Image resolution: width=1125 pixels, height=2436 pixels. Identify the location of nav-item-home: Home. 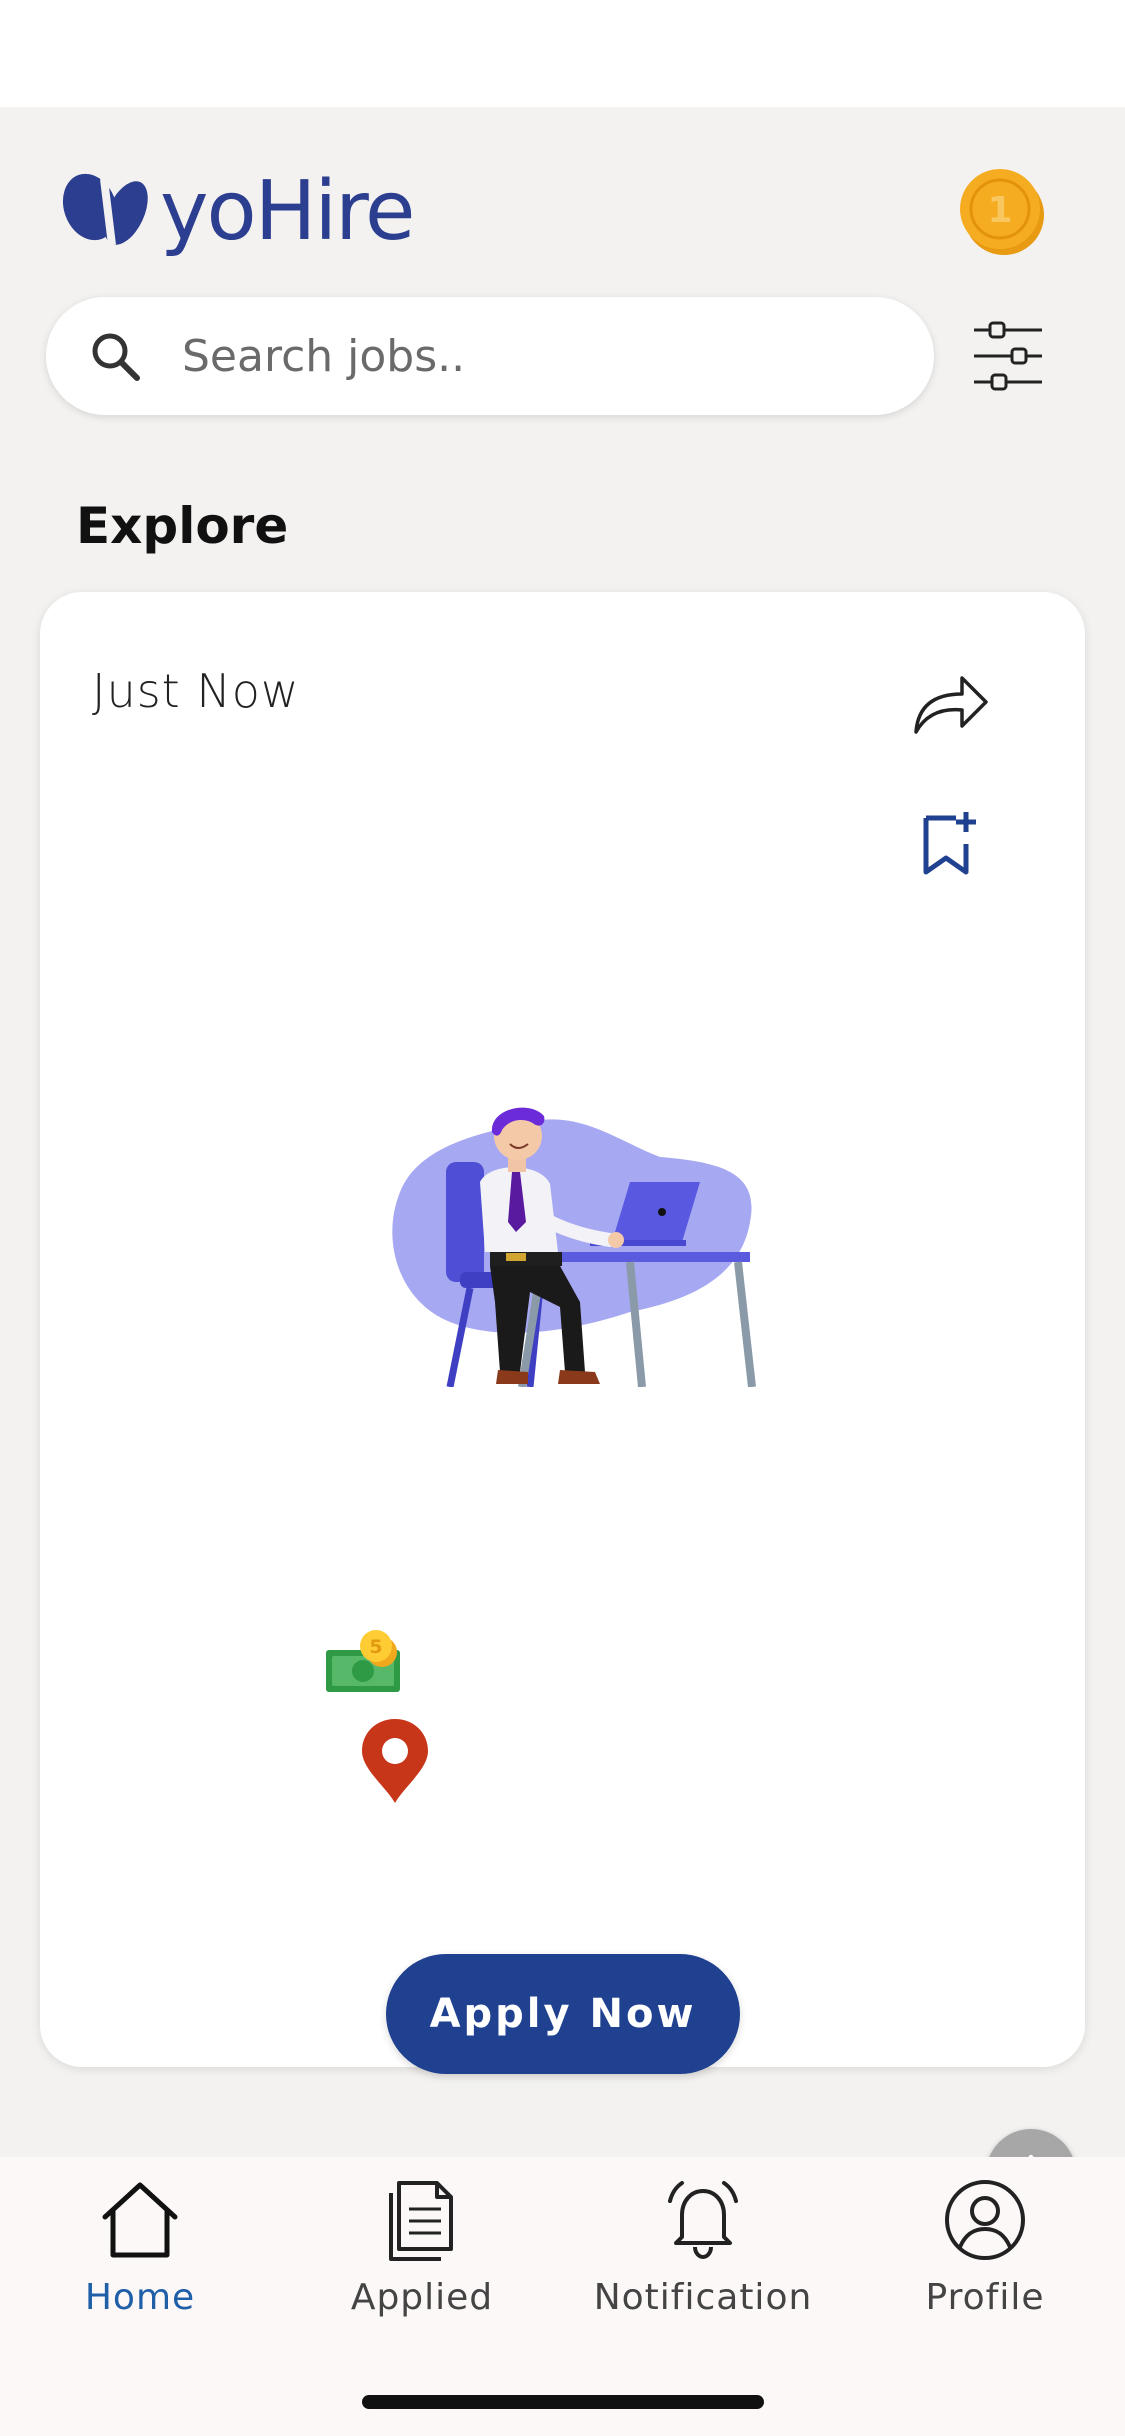
(140, 2252).